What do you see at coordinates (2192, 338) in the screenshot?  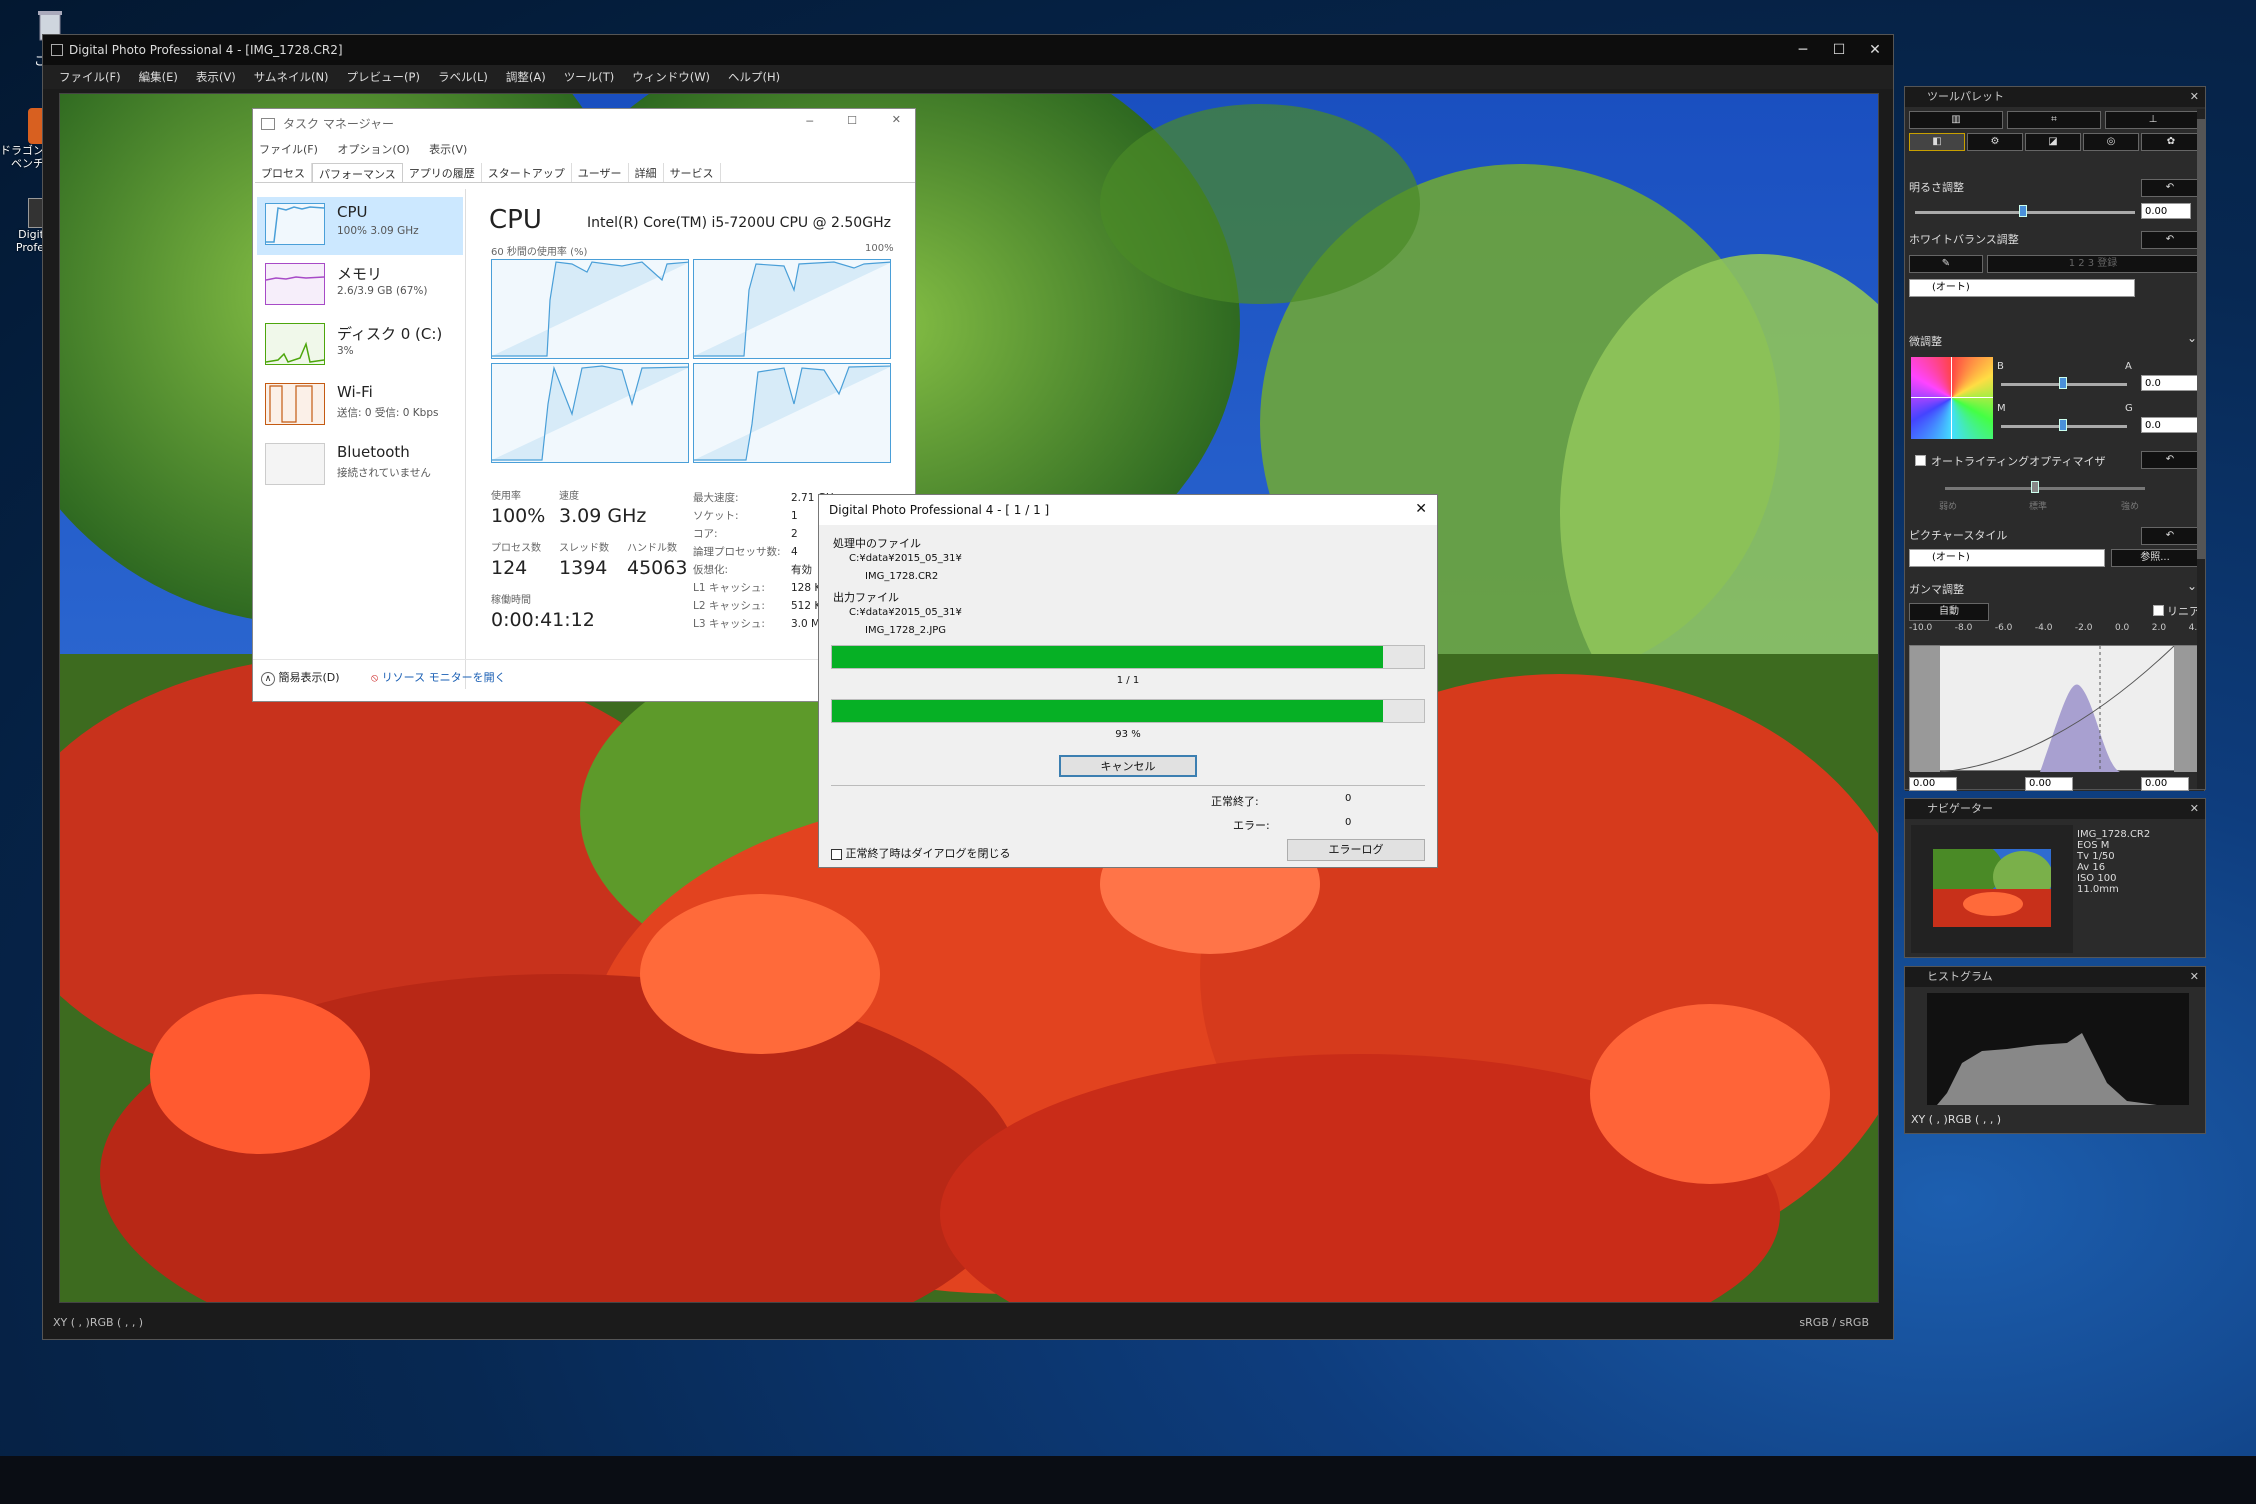 I see `fine-tune-chevron-icon: ⌄` at bounding box center [2192, 338].